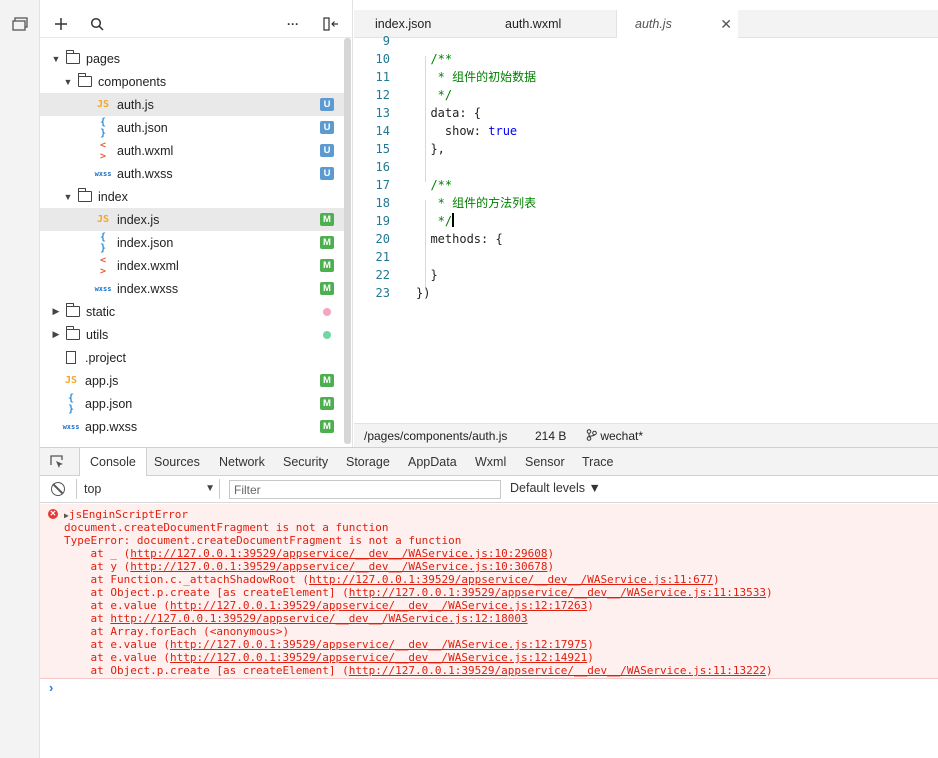 This screenshot has height=758, width=938. What do you see at coordinates (192, 265) in the screenshot?
I see `tree-item-index-wxml: < > index.wxml M` at bounding box center [192, 265].